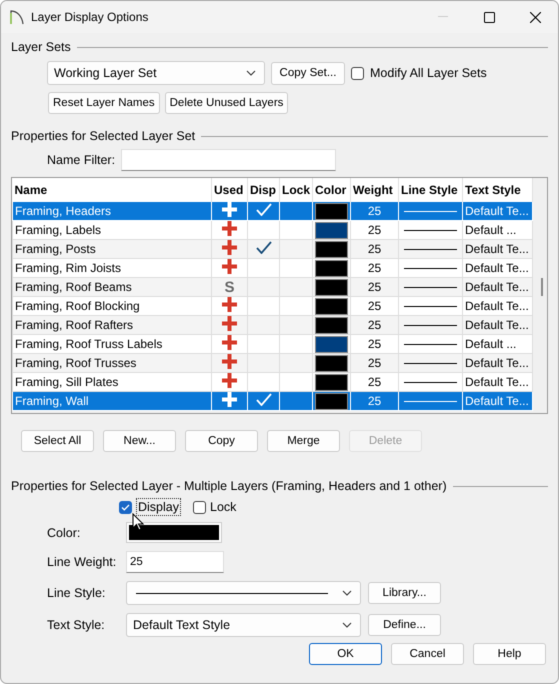  Describe the element at coordinates (112, 401) in the screenshot. I see `table-cell: Framing, Wall` at that location.